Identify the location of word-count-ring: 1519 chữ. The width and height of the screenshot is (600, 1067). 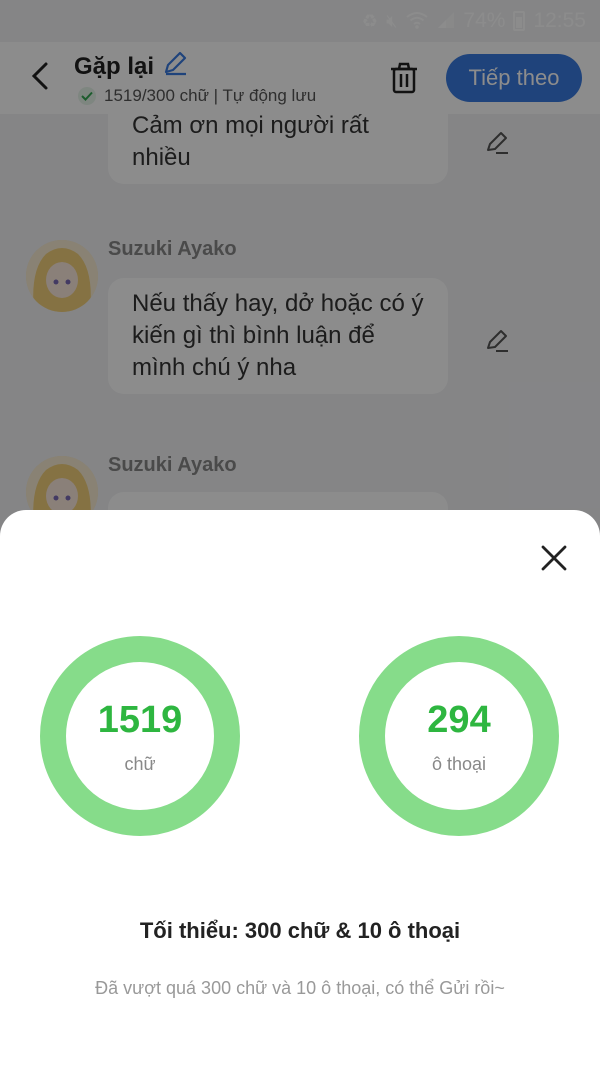
(140, 736).